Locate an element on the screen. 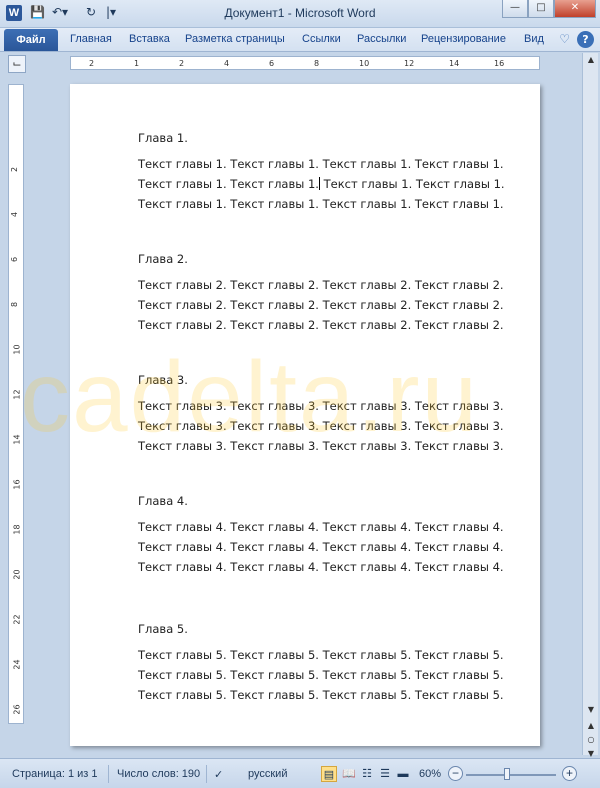 This screenshot has height=788, width=600. maximize-button: □ is located at coordinates (541, 9).